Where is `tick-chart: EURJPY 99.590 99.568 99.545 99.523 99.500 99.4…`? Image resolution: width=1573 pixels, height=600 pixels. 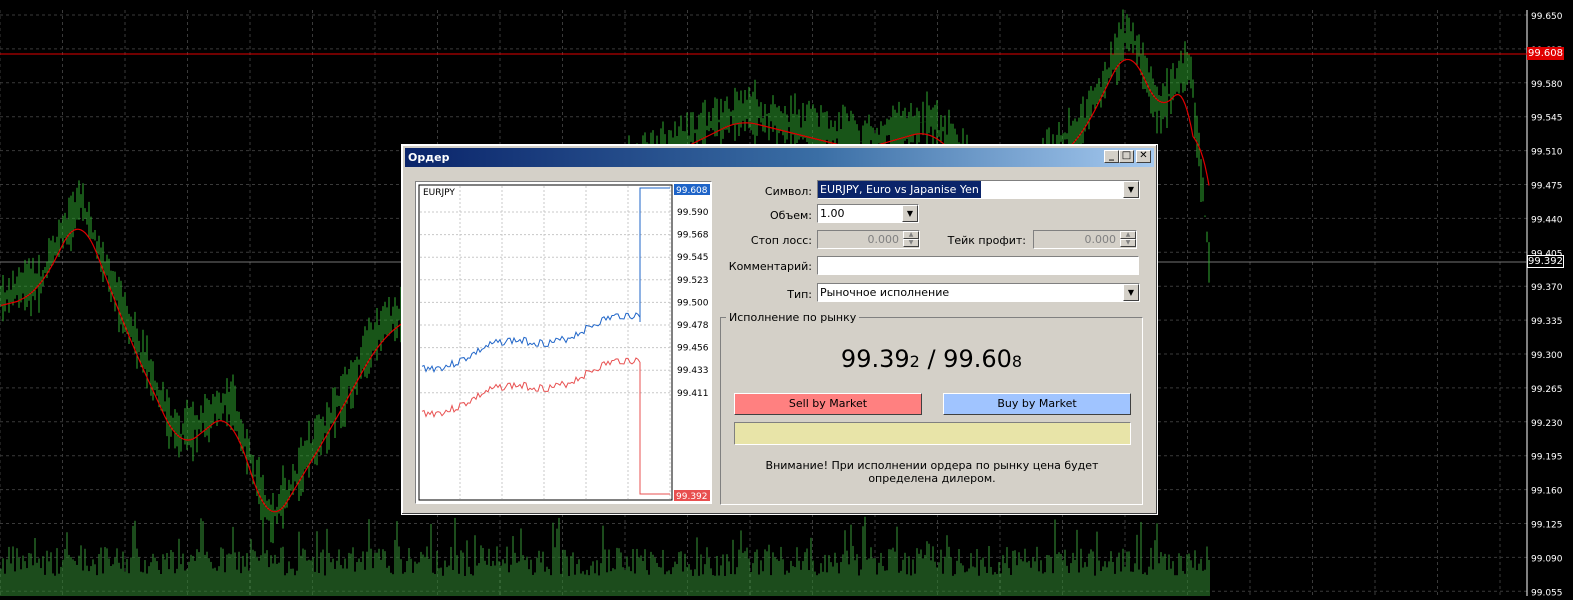 tick-chart: EURJPY 99.590 99.568 99.545 99.523 99.500 99.4… is located at coordinates (563, 342).